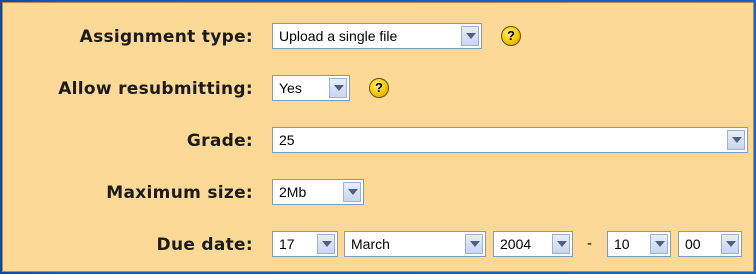 The image size is (756, 274). I want to click on assignment-type-label: Assignment type:, so click(166, 37).